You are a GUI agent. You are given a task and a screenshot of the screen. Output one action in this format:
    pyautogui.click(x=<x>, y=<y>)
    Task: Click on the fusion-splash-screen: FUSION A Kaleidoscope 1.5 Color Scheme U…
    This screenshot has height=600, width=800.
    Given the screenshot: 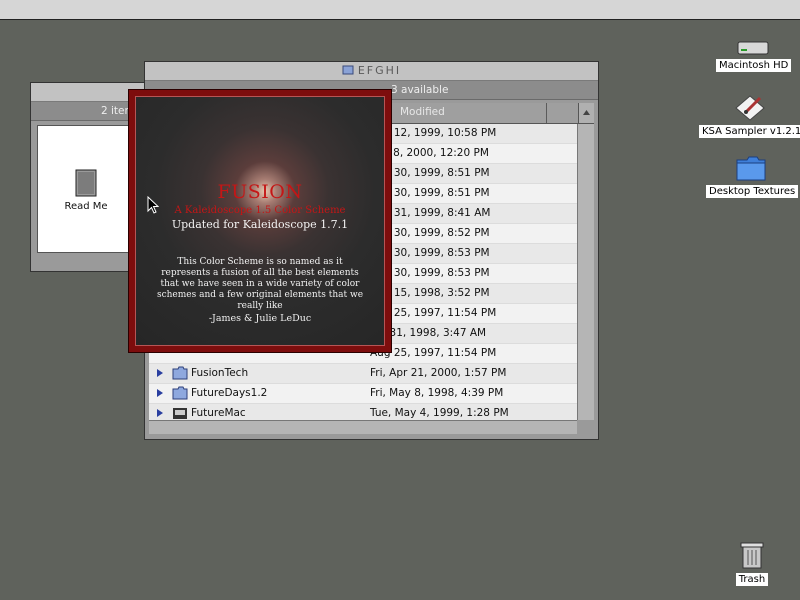 What is the action you would take?
    pyautogui.click(x=260, y=221)
    